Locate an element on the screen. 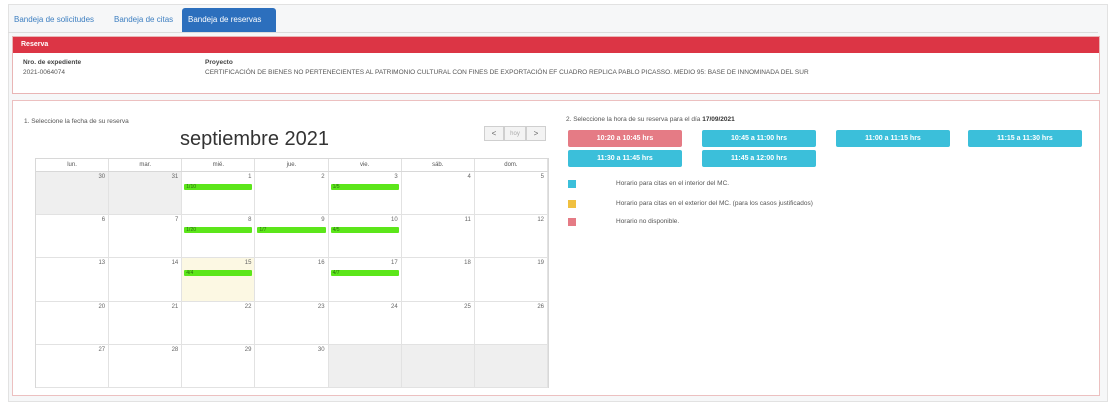  day-number: 20 is located at coordinates (102, 306).